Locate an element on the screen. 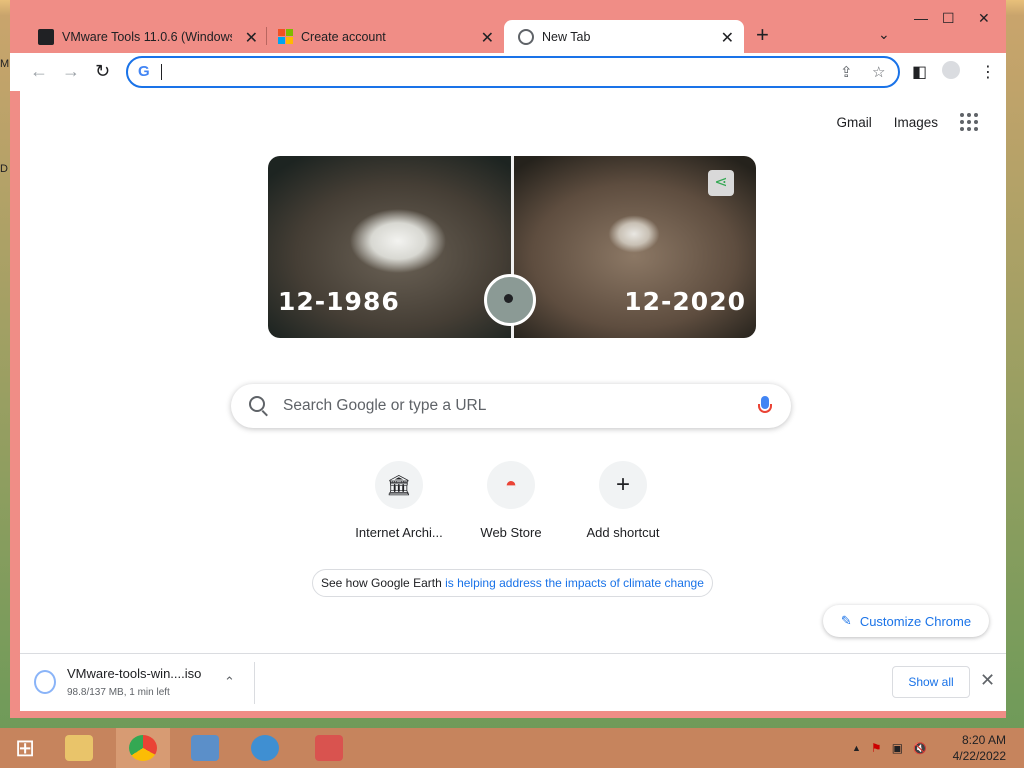  taskbar-users is located at coordinates (329, 748).